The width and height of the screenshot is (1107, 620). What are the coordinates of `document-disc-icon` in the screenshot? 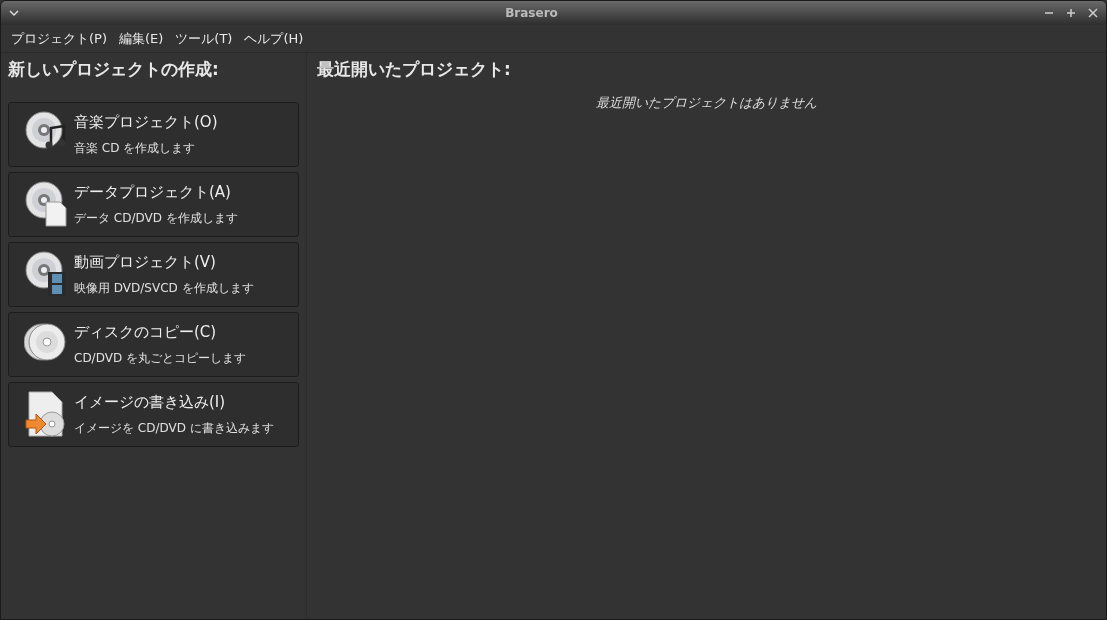 It's located at (46, 204).